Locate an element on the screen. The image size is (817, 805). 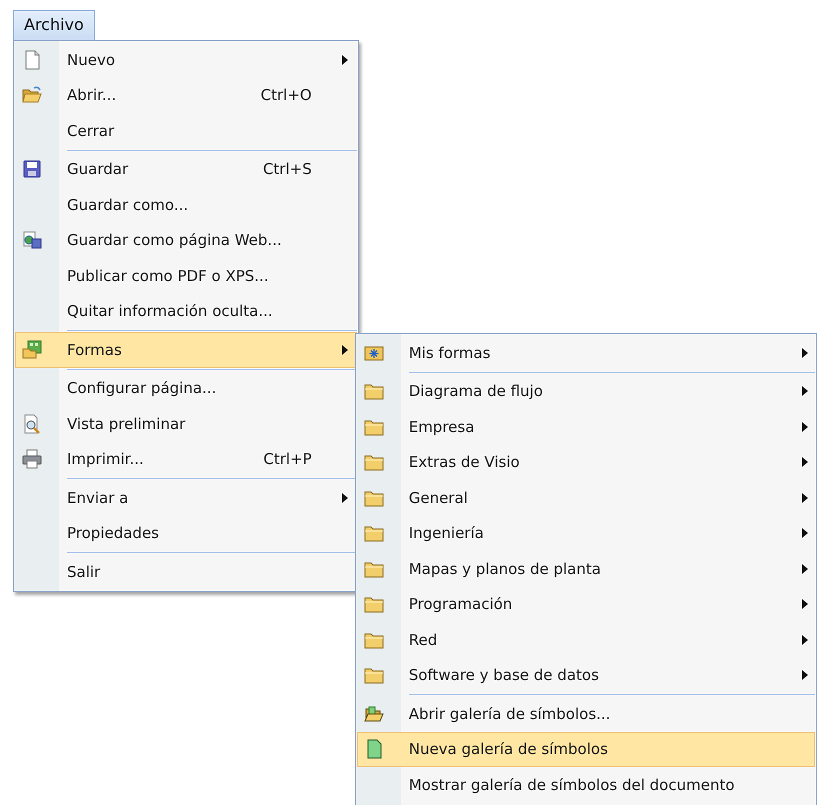
menu-item: Diagrama de flujo is located at coordinates (585, 391).